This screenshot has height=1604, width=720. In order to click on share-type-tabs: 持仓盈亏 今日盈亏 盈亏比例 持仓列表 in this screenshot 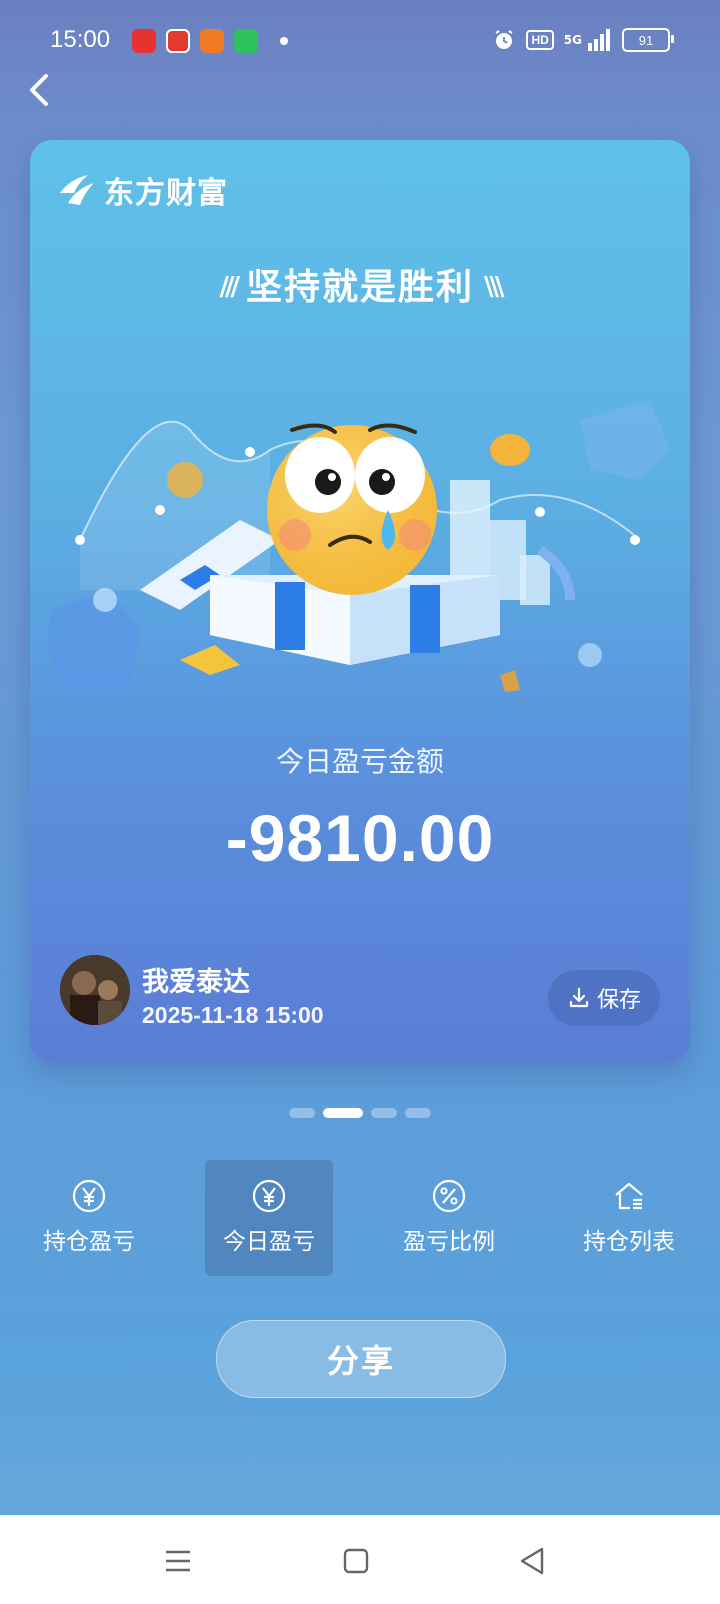, I will do `click(360, 1219)`.